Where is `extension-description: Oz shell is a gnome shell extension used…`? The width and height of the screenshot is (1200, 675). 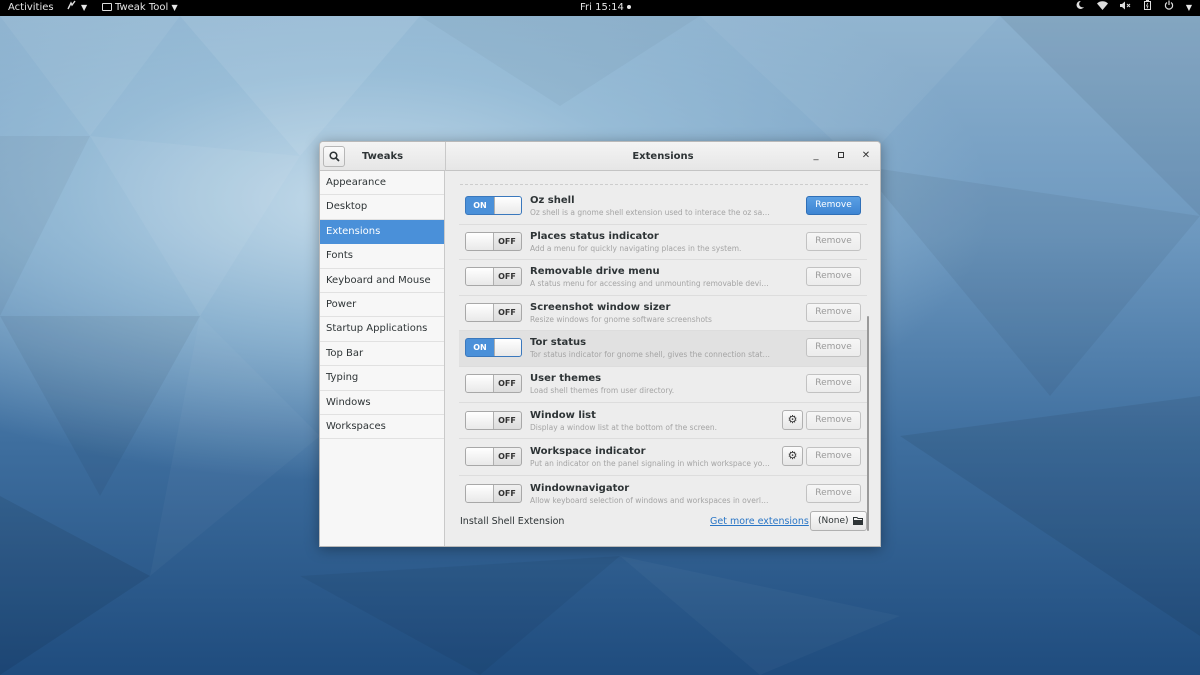 extension-description: Oz shell is a gnome shell extension used… is located at coordinates (651, 212).